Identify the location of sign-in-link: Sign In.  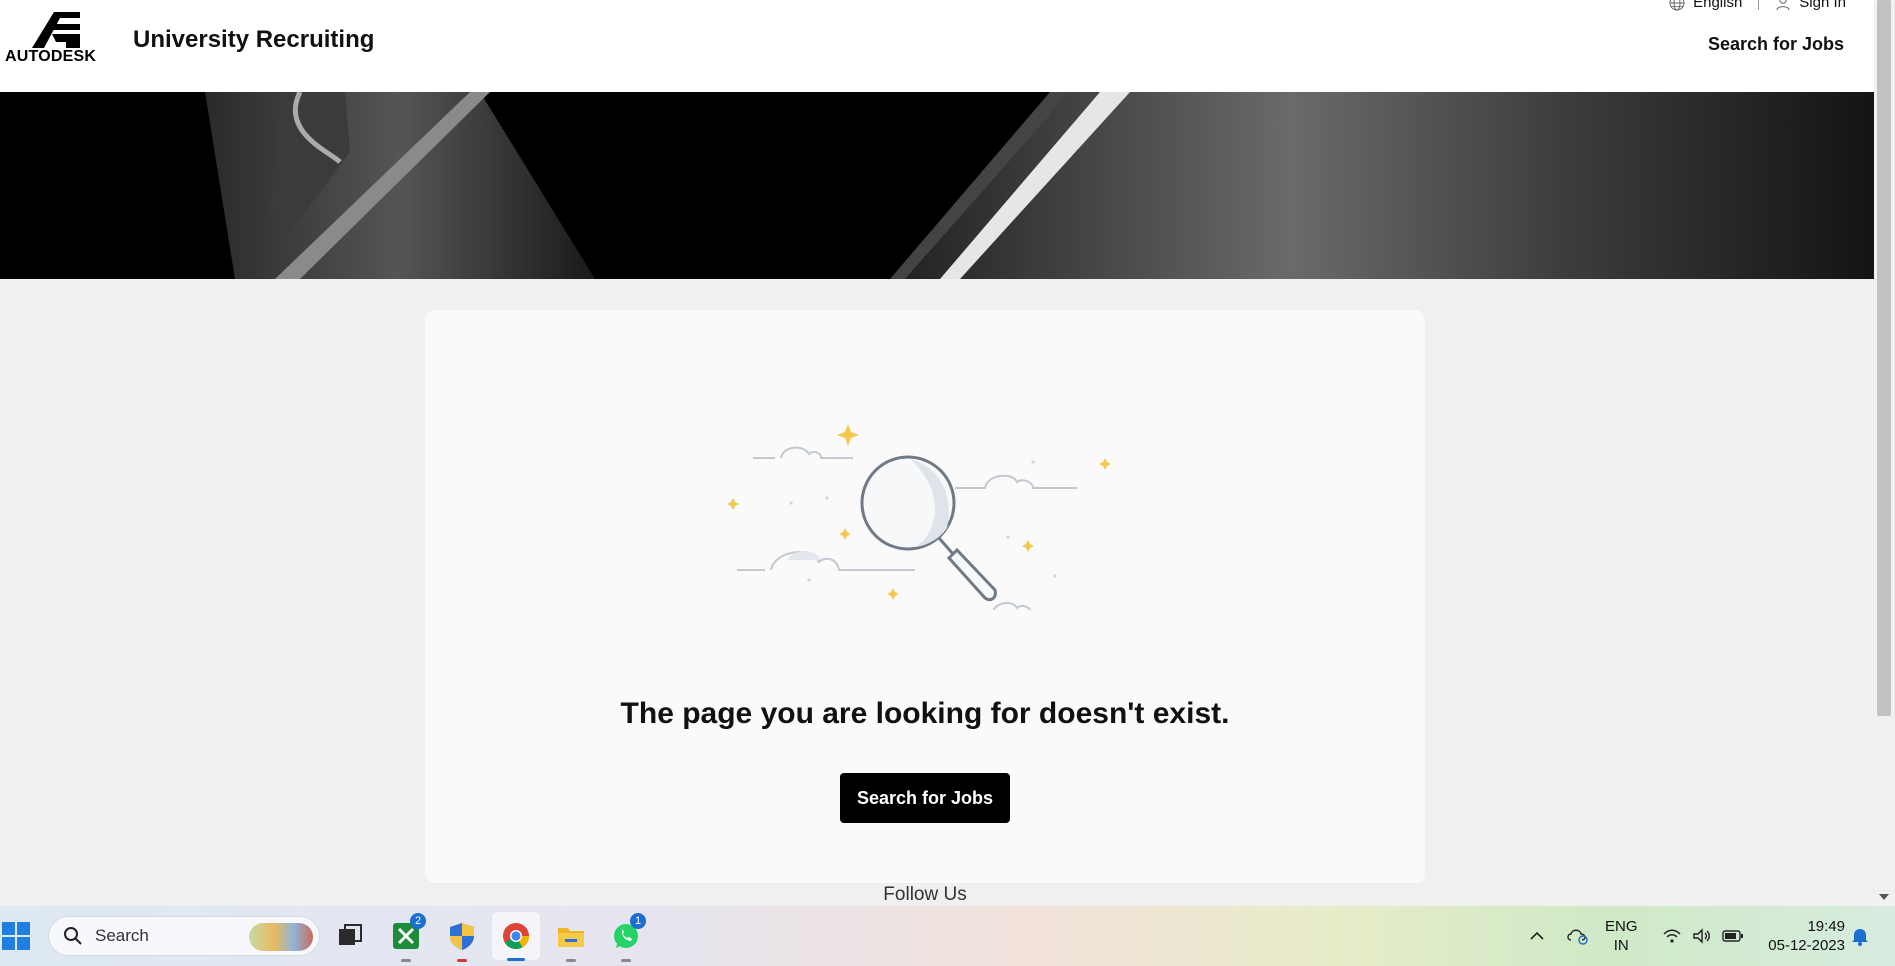
(1810, 5).